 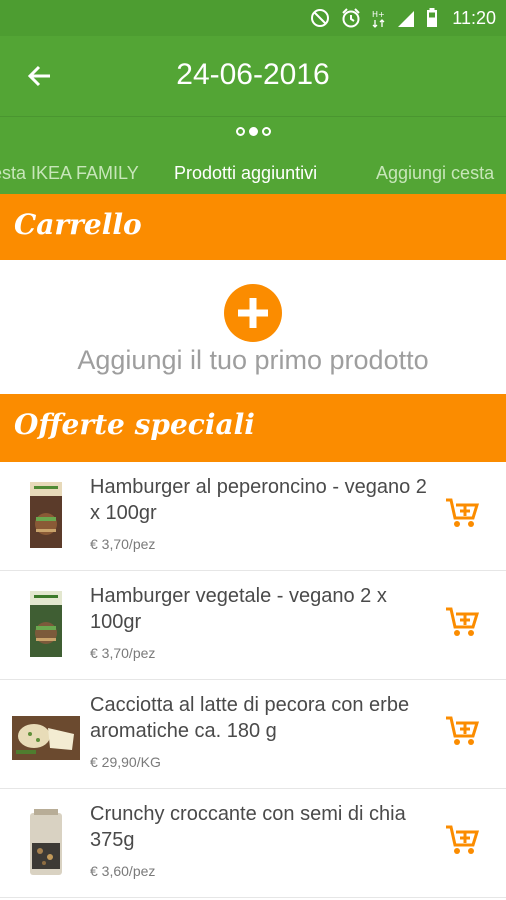 I want to click on add-first-product-text: Aggiungi il tuo primo prodotto, so click(x=253, y=360).